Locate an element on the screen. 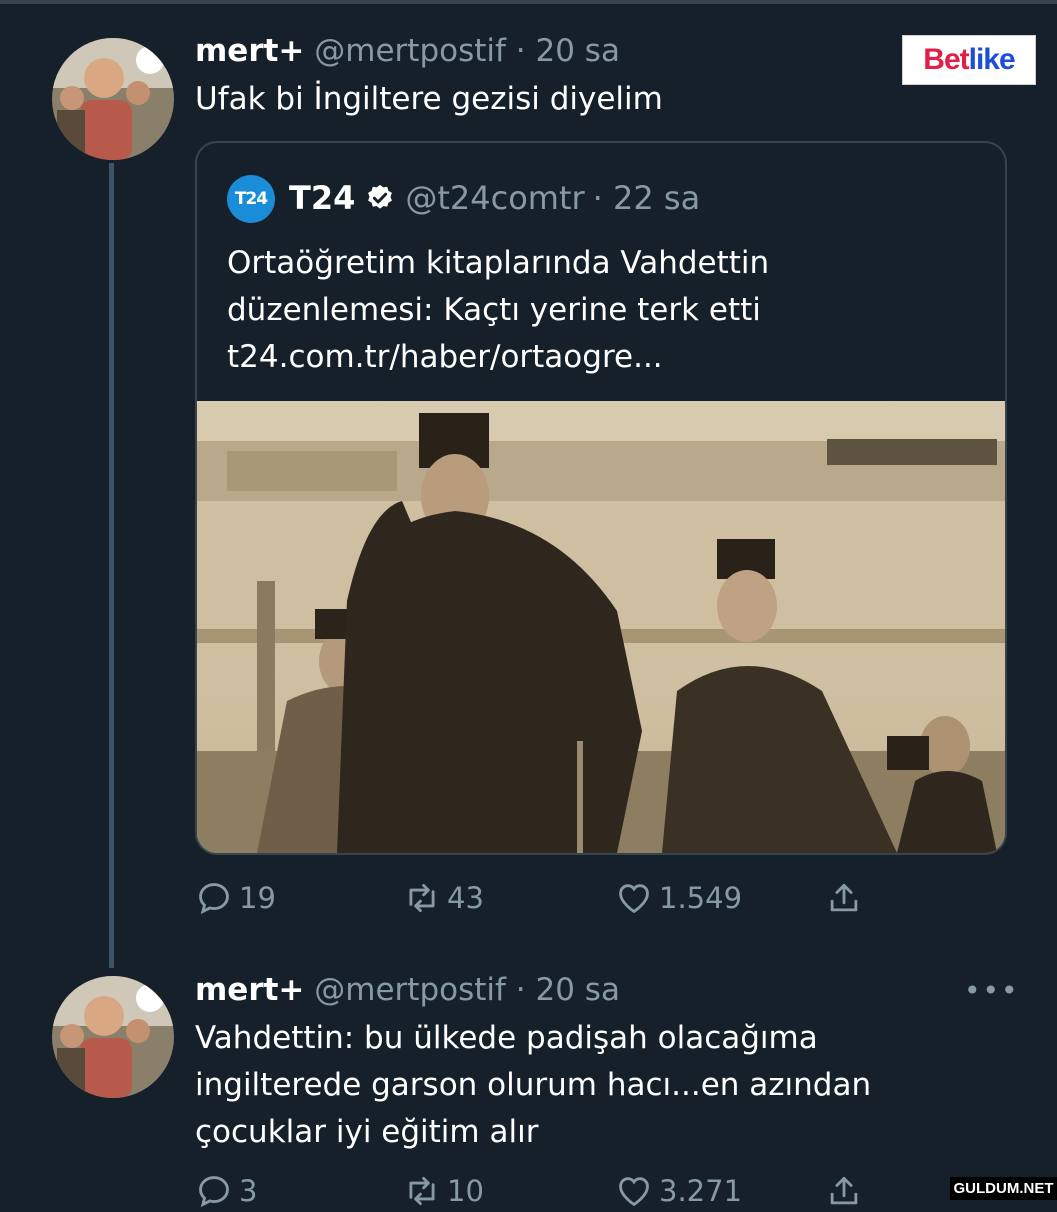 The width and height of the screenshot is (1057, 1212). tweet-text: Ufak bi İngiltere gezisi diyelim is located at coordinates (429, 99).